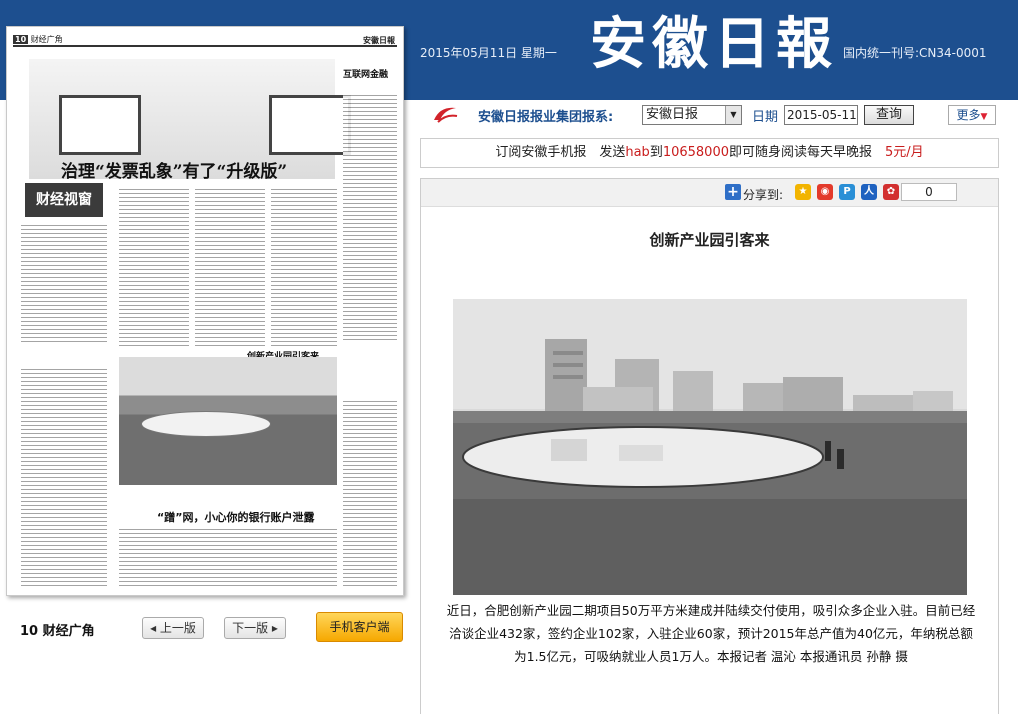 Image resolution: width=1018 pixels, height=714 pixels. Describe the element at coordinates (205, 40) in the screenshot. I see `thumbnail-header: 10 财经广角 安徽日報` at that location.